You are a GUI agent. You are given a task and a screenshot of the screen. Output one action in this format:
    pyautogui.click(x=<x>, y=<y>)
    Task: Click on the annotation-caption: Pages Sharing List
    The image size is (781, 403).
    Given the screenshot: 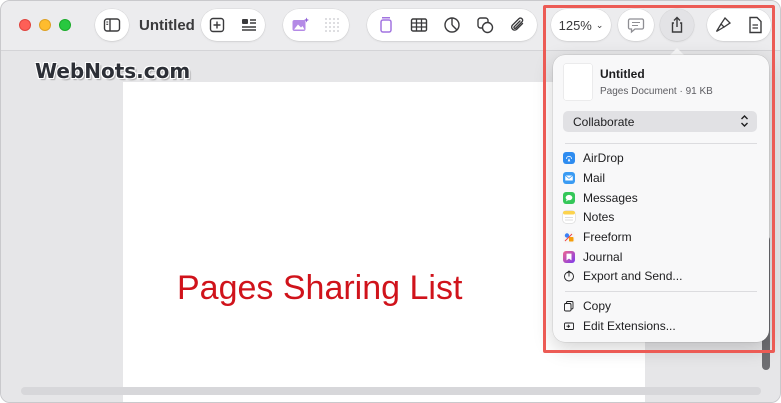 What is the action you would take?
    pyautogui.click(x=320, y=288)
    